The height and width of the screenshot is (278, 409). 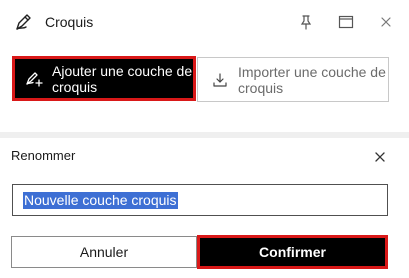 What do you see at coordinates (104, 252) in the screenshot?
I see `cancel-button: Annuler` at bounding box center [104, 252].